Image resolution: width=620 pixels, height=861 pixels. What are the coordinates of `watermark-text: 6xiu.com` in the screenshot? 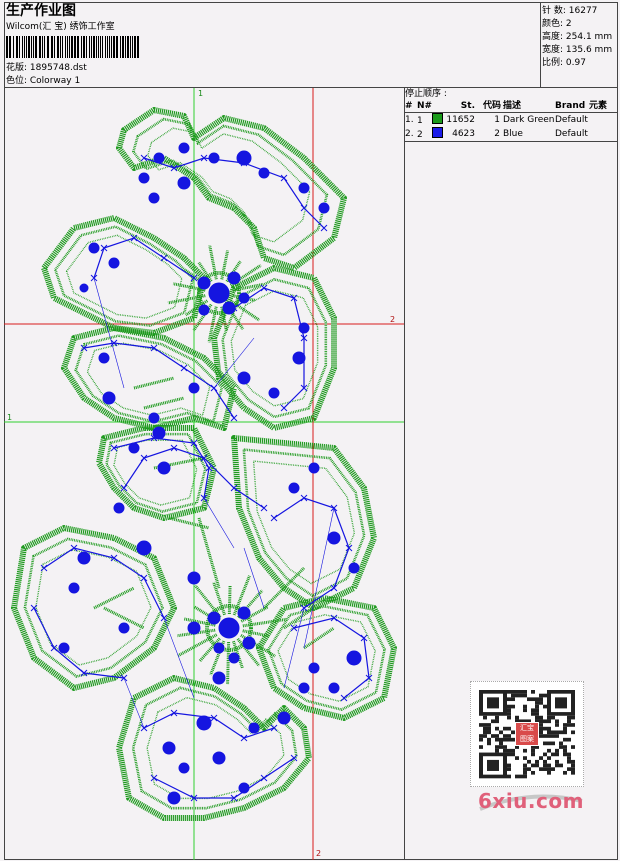 It's located at (531, 801).